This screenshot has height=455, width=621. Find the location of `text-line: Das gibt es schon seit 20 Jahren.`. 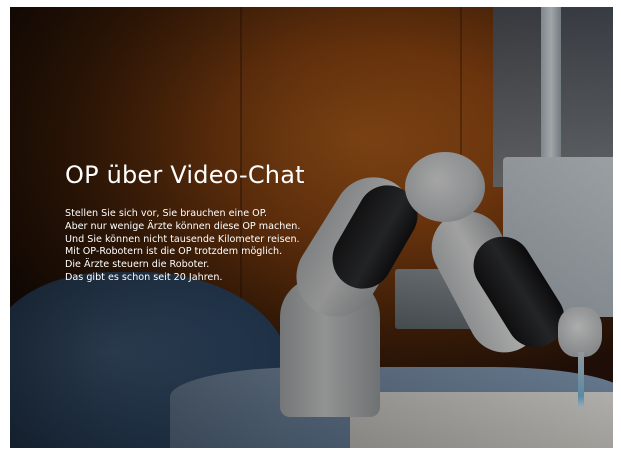

text-line: Das gibt es schon seit 20 Jahren. is located at coordinates (144, 277).